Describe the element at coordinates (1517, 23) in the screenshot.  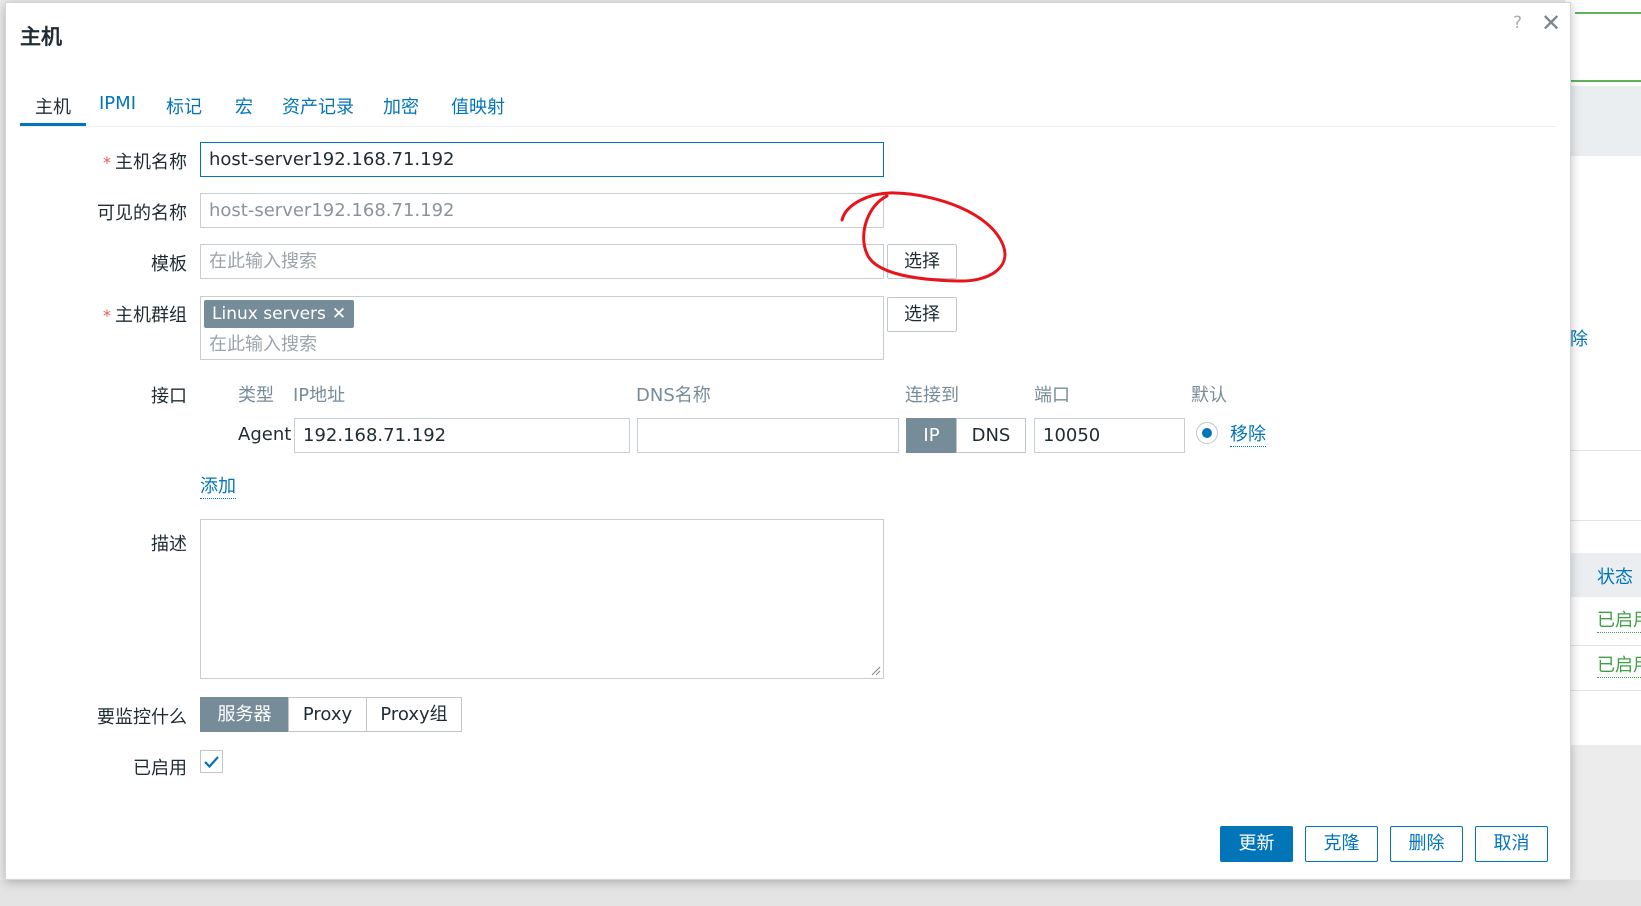
I see `help-icon: ?` at that location.